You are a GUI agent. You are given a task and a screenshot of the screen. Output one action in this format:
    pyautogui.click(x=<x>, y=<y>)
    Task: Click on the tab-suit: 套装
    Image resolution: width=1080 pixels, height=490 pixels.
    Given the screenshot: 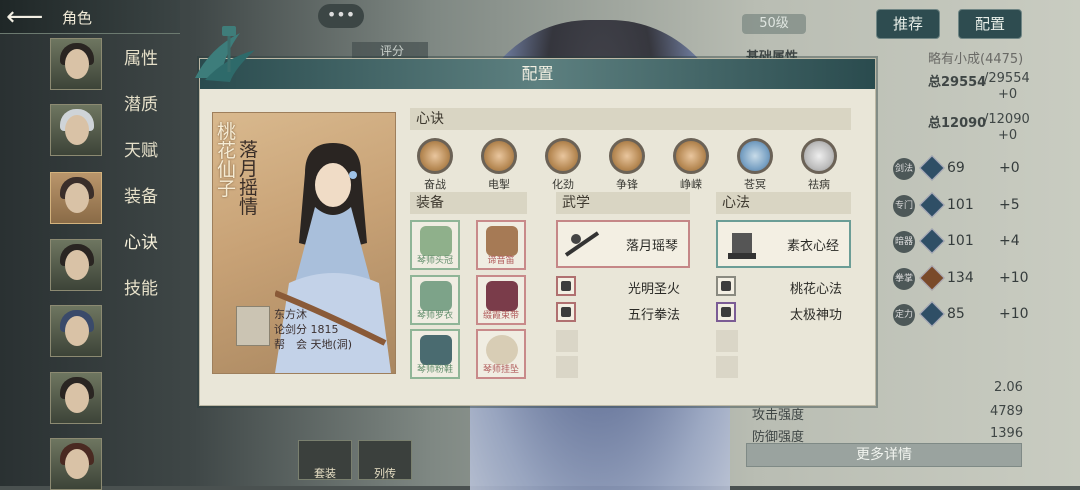 What is the action you would take?
    pyautogui.click(x=325, y=460)
    